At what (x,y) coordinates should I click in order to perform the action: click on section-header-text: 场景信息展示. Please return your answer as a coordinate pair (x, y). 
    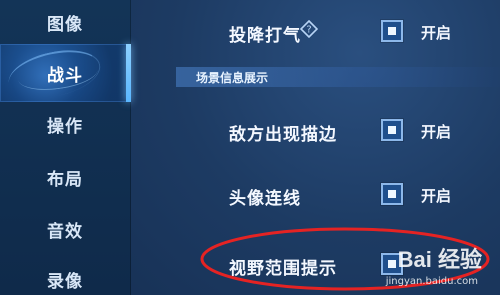
    Looking at the image, I should click on (232, 78).